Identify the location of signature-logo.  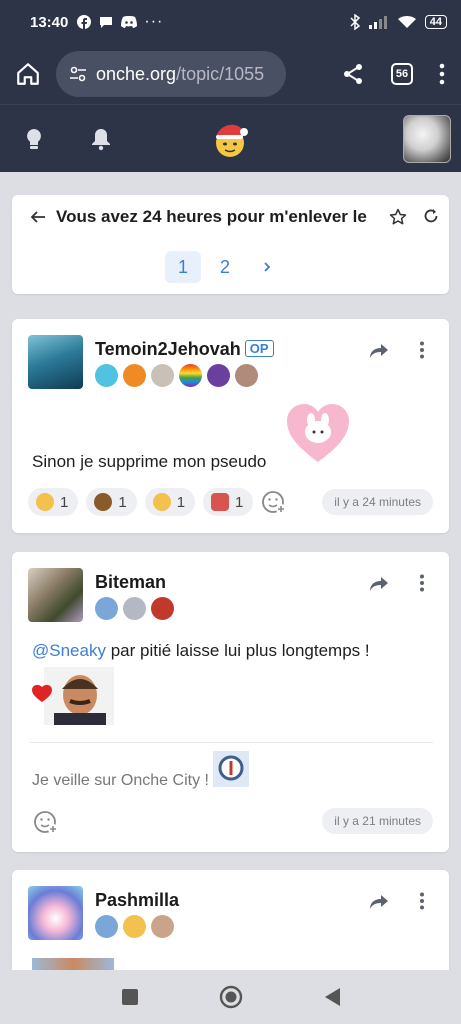
(231, 769).